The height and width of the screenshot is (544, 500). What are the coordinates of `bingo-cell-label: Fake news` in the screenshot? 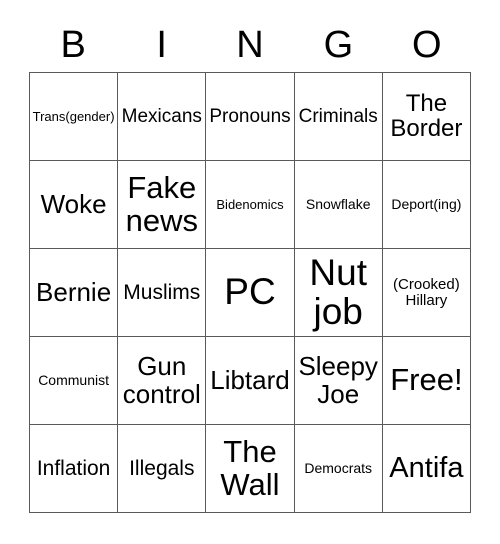 It's located at (161, 204).